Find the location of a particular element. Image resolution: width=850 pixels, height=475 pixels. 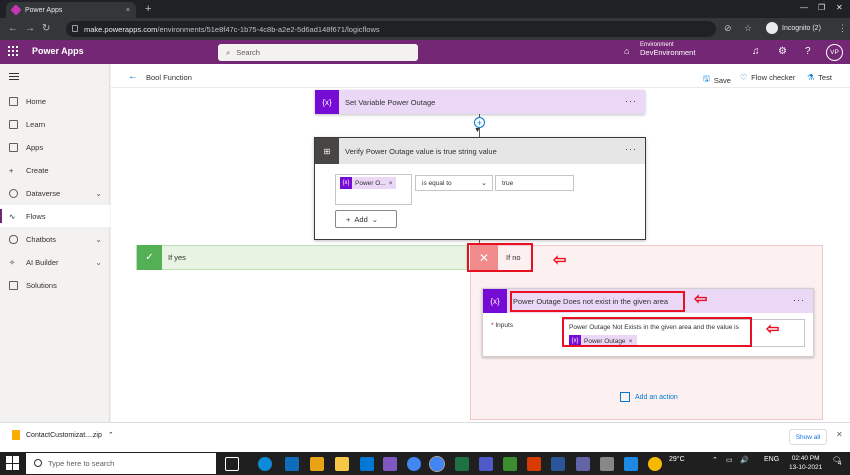

weather-icon is located at coordinates (655, 464).